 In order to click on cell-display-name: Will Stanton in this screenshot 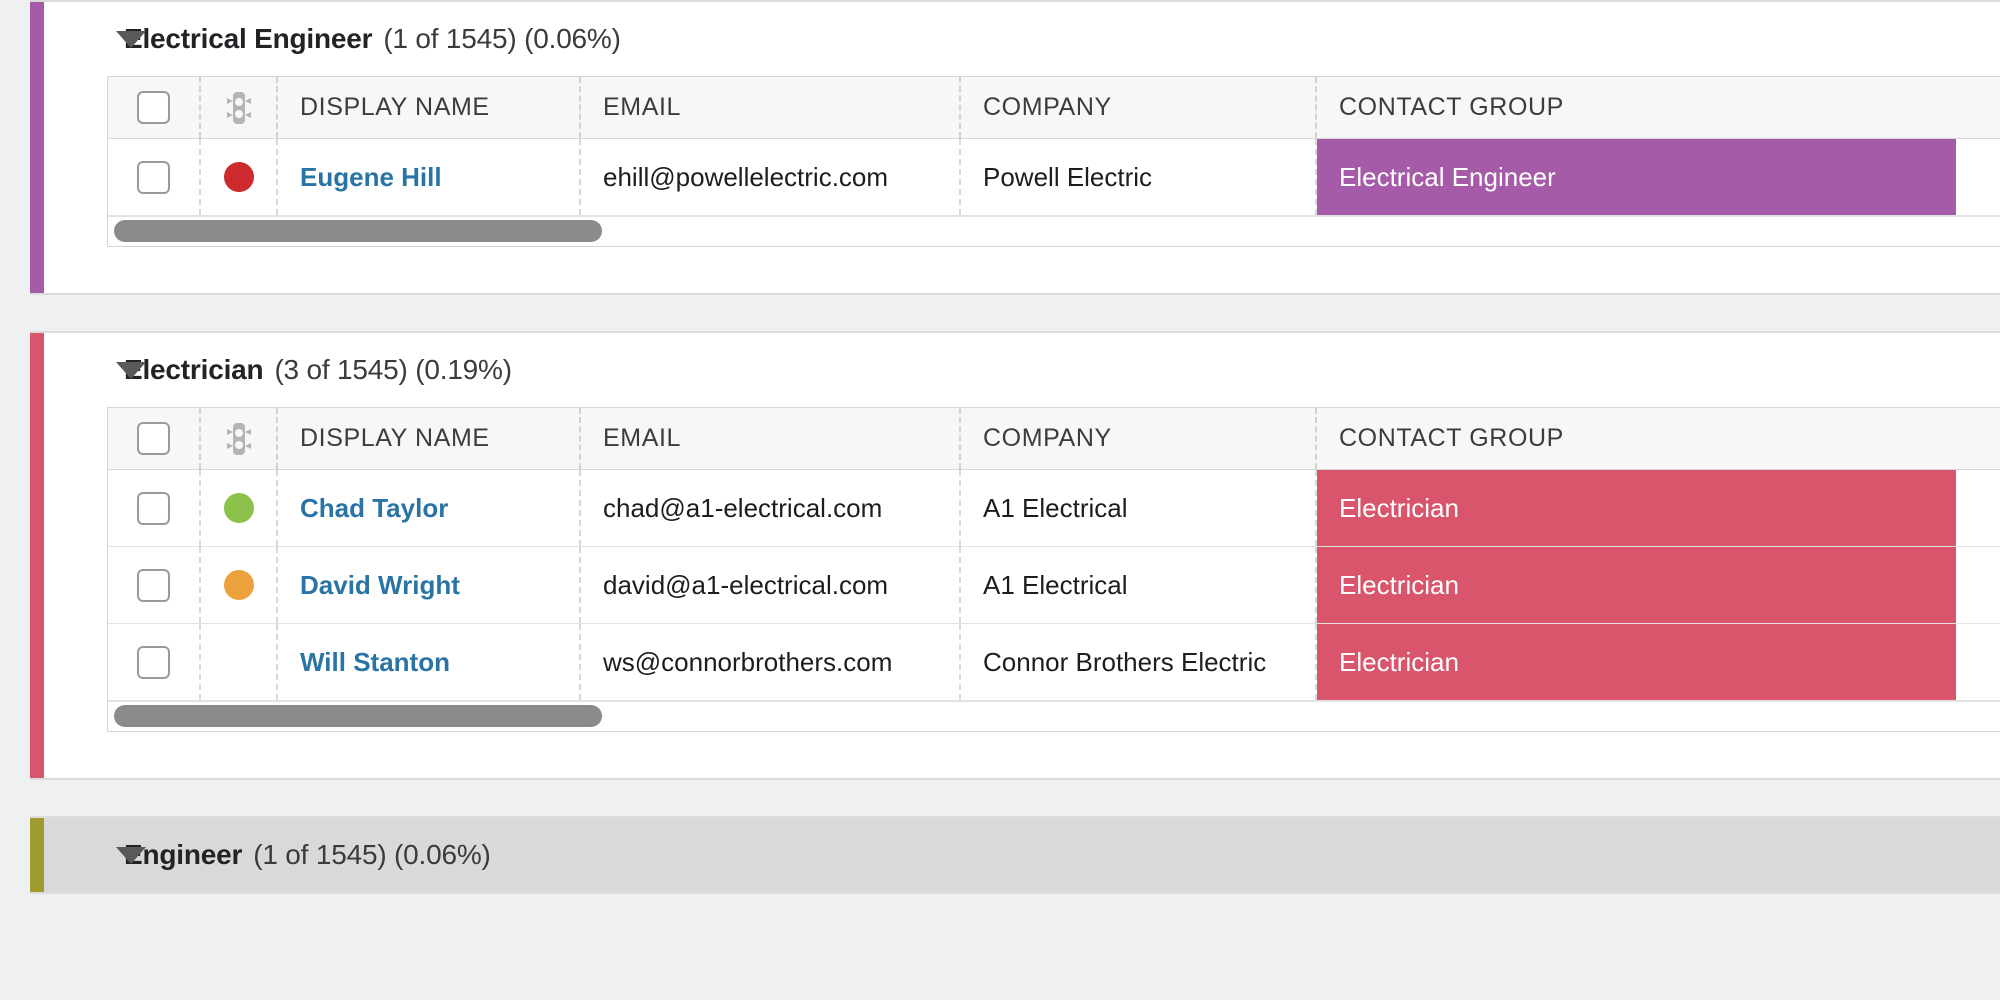, I will do `click(427, 662)`.